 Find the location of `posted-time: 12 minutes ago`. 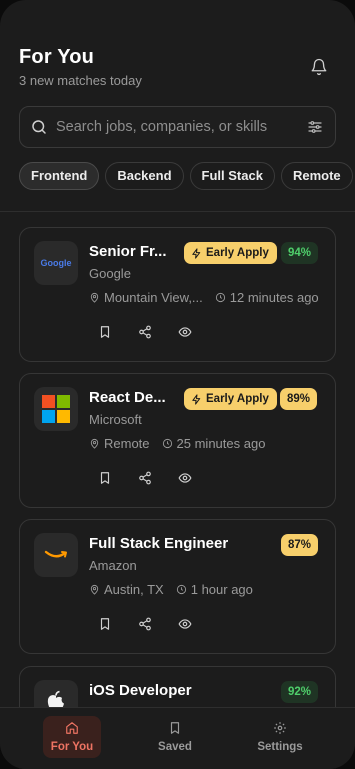

posted-time: 12 minutes ago is located at coordinates (274, 297).